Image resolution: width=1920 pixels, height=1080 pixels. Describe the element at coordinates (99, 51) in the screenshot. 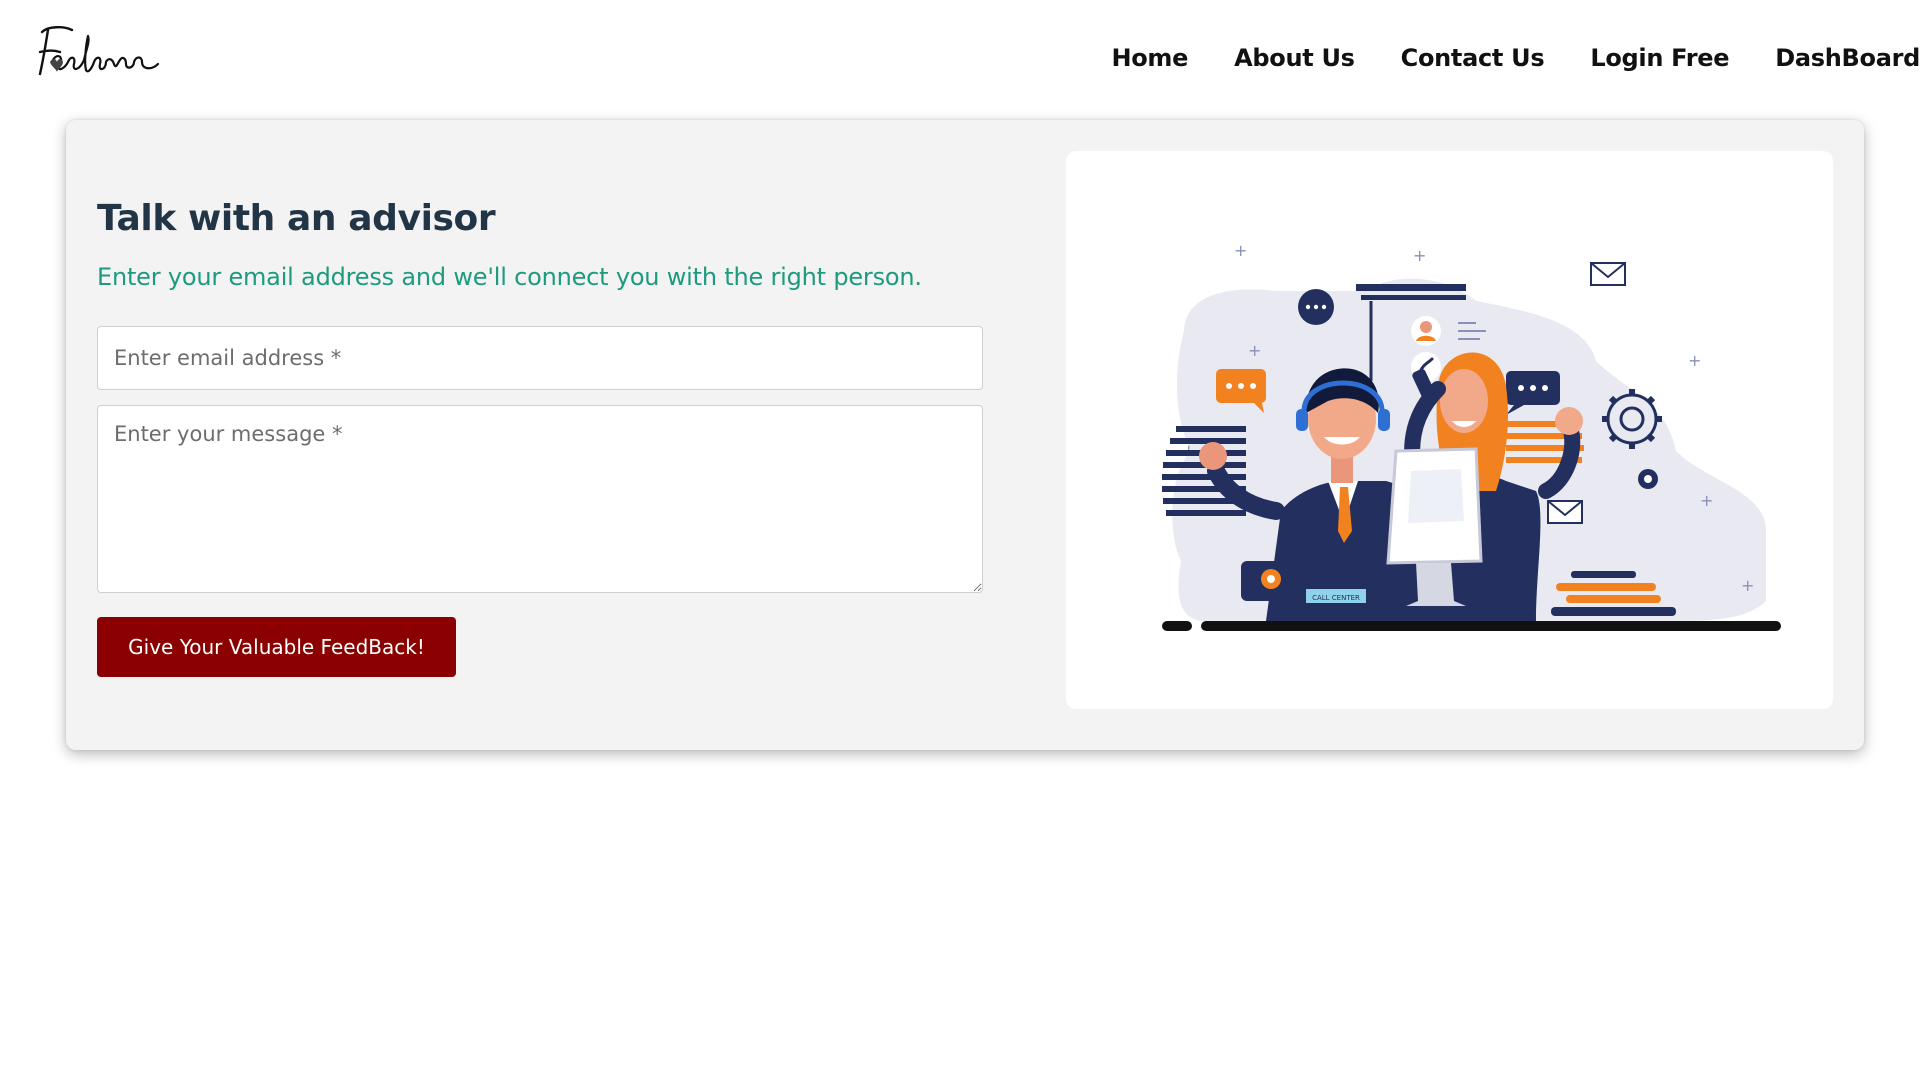

I see `freelance-logo-icon` at that location.